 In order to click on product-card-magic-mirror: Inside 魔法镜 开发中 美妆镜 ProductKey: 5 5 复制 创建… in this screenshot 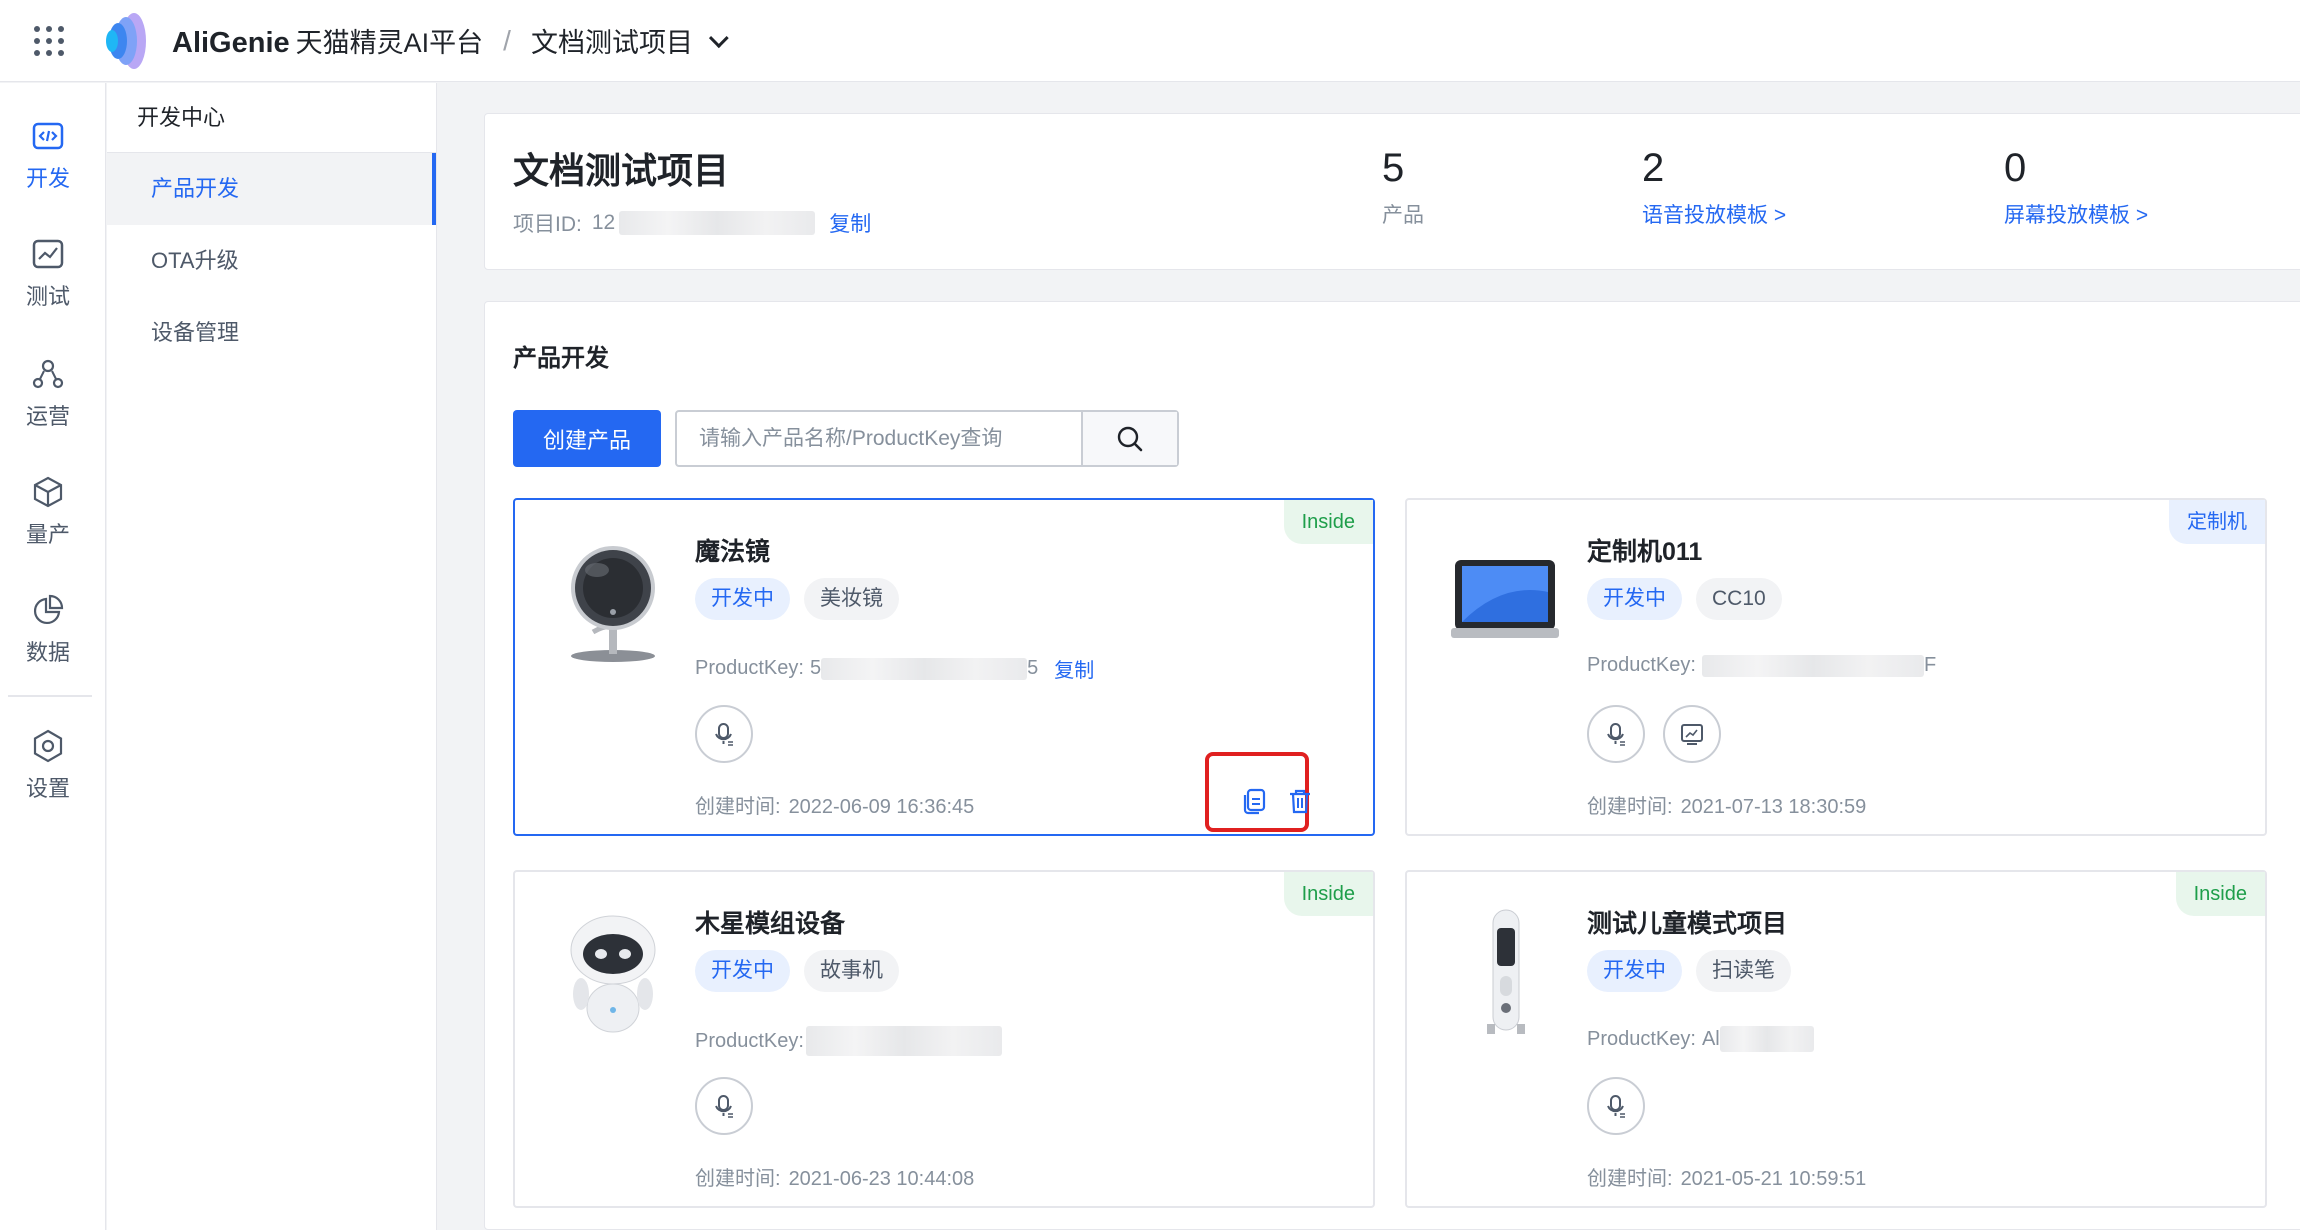, I will do `click(944, 667)`.